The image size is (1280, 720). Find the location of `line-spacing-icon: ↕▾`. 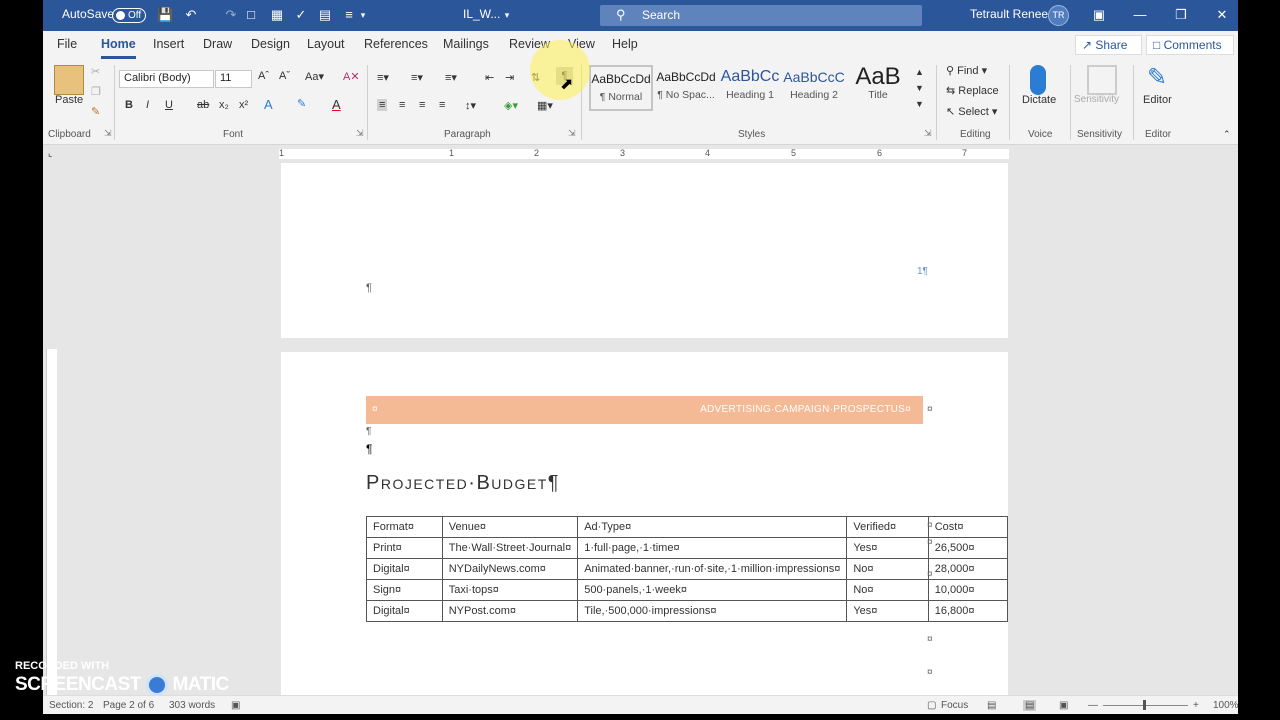

line-spacing-icon: ↕▾ is located at coordinates (470, 105).